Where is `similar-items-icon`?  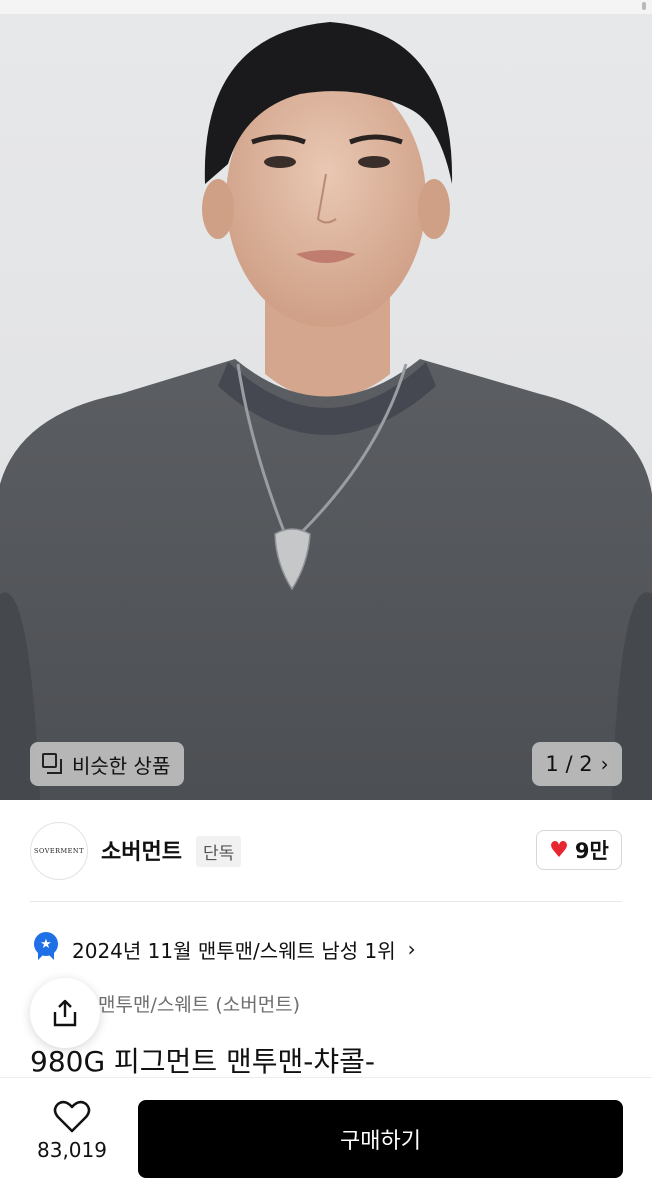
similar-items-icon is located at coordinates (53, 764).